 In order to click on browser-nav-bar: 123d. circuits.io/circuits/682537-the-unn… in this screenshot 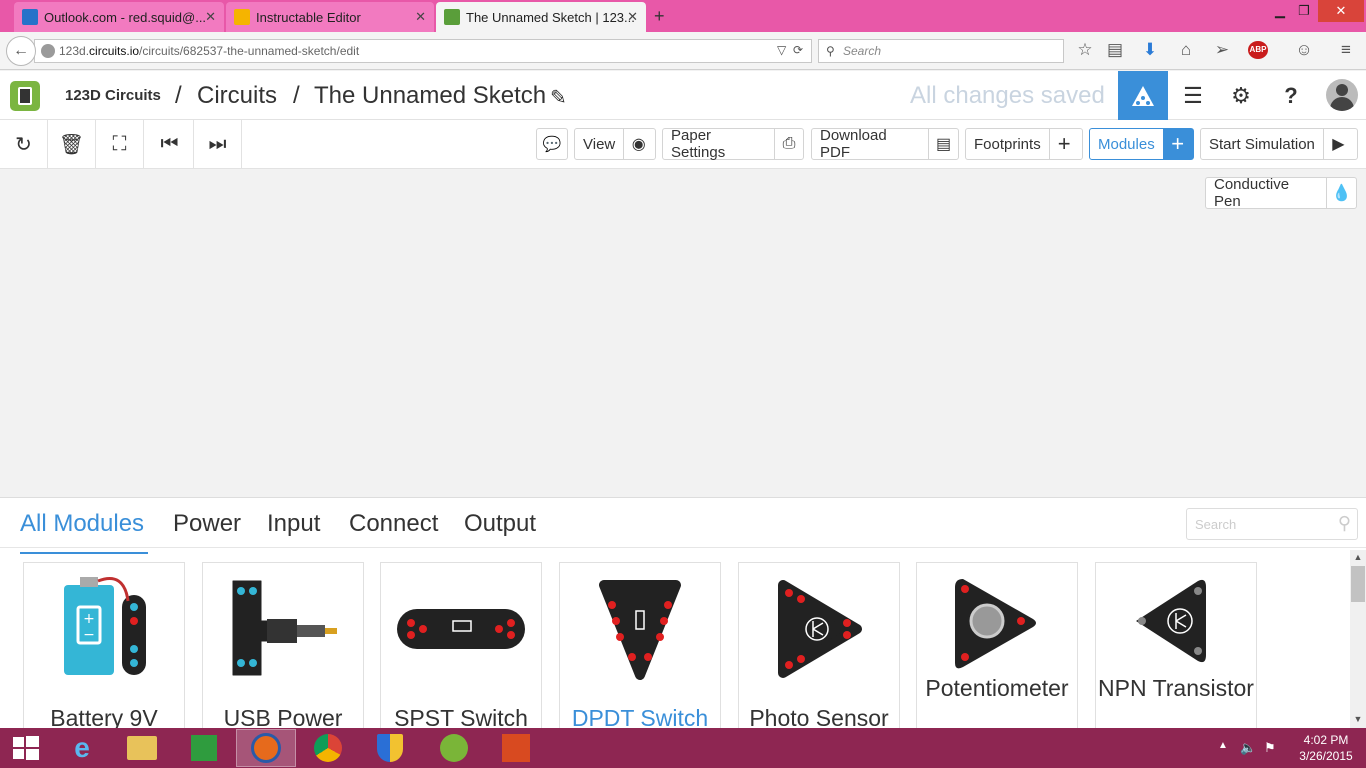, I will do `click(683, 51)`.